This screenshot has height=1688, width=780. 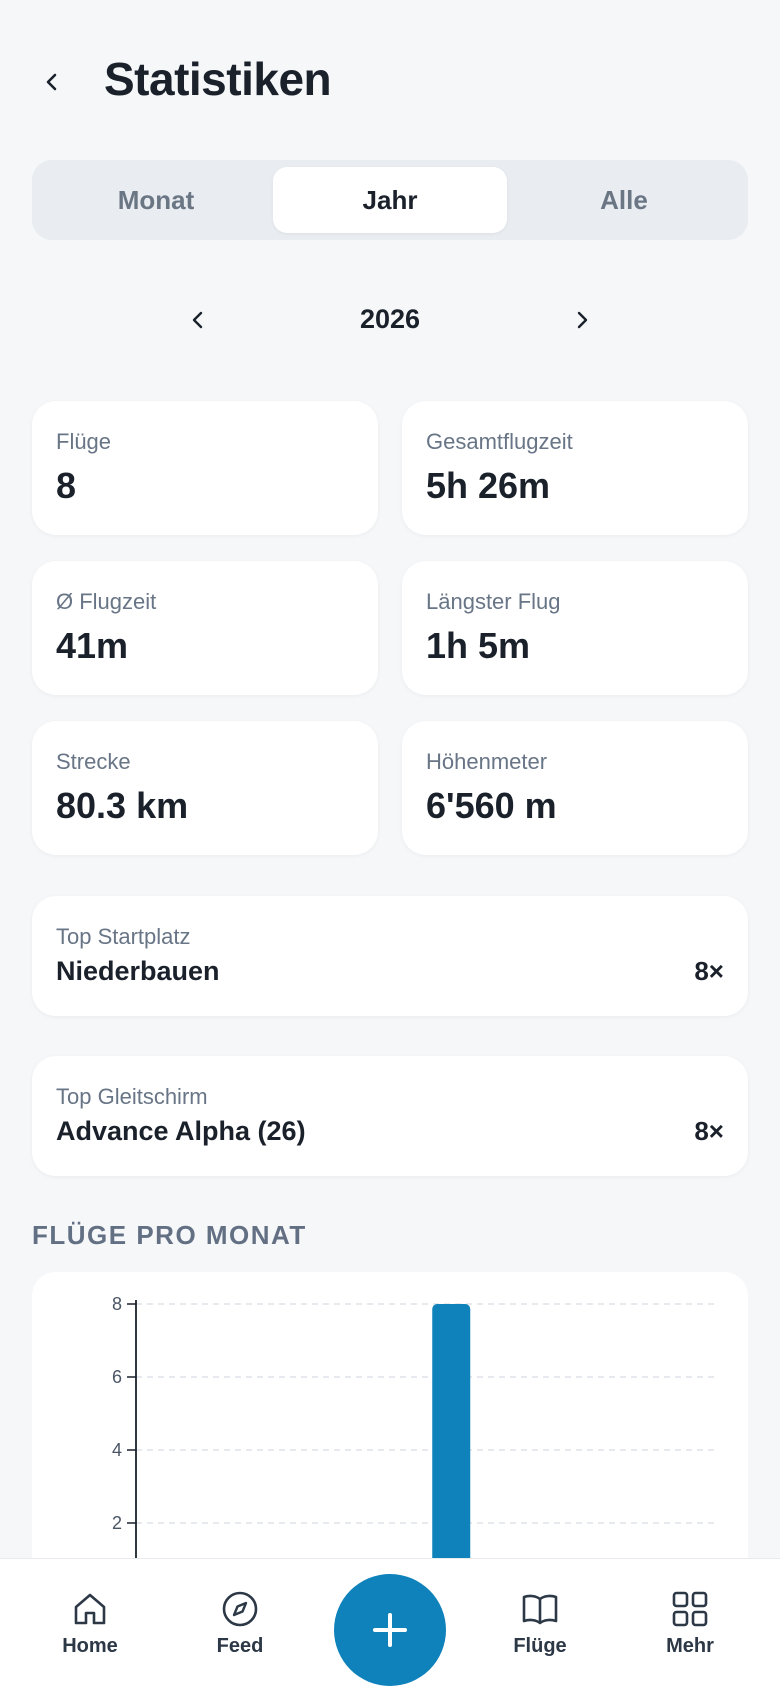 What do you see at coordinates (624, 200) in the screenshot?
I see `tab-alle: Alle` at bounding box center [624, 200].